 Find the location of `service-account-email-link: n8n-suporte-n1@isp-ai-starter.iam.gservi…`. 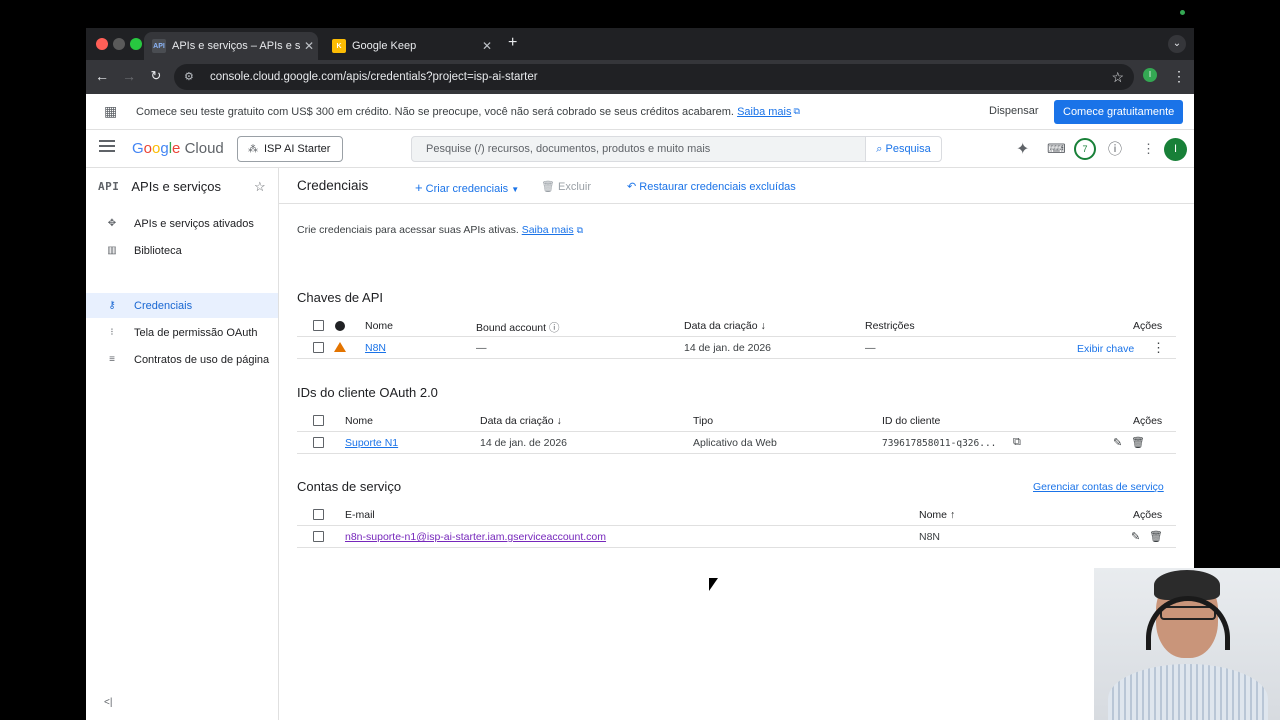

service-account-email-link: n8n-suporte-n1@isp-ai-starter.iam.gservi… is located at coordinates (475, 537).